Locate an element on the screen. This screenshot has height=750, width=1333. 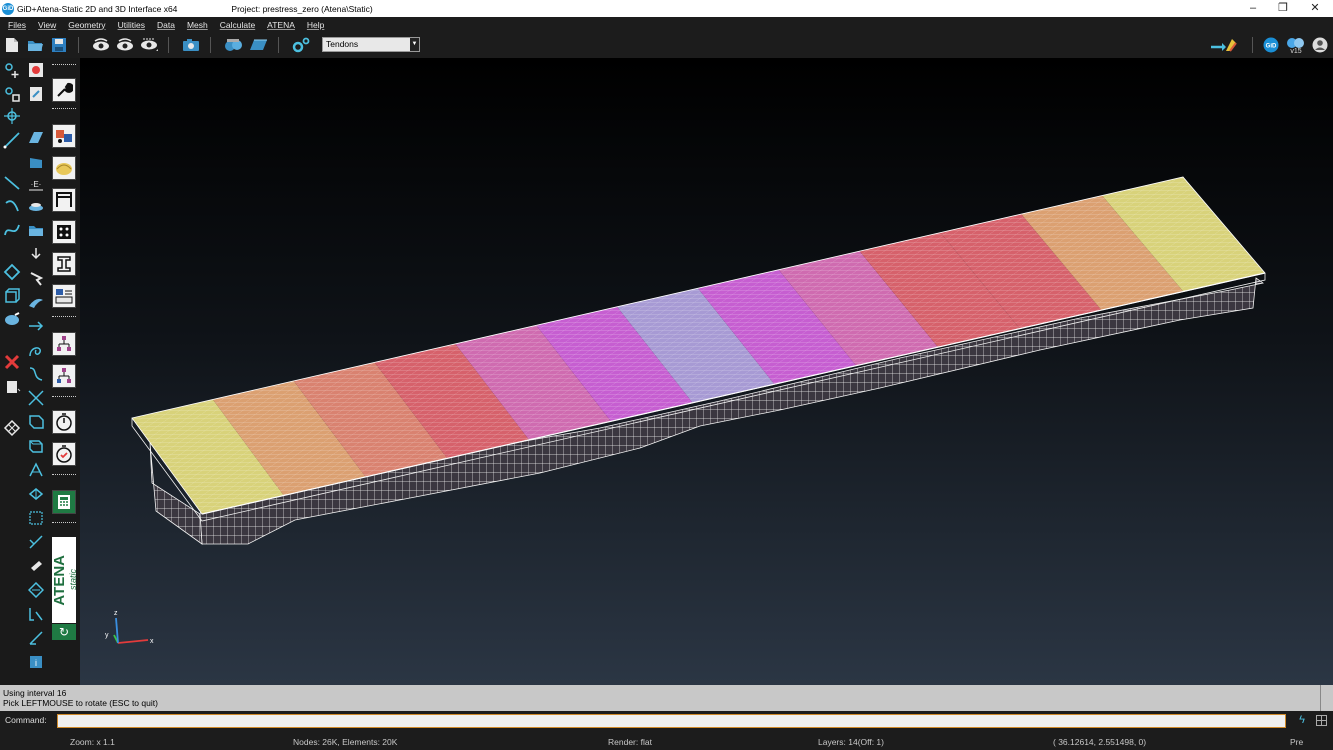
grid-toggle-icon is located at coordinates (1321, 720).